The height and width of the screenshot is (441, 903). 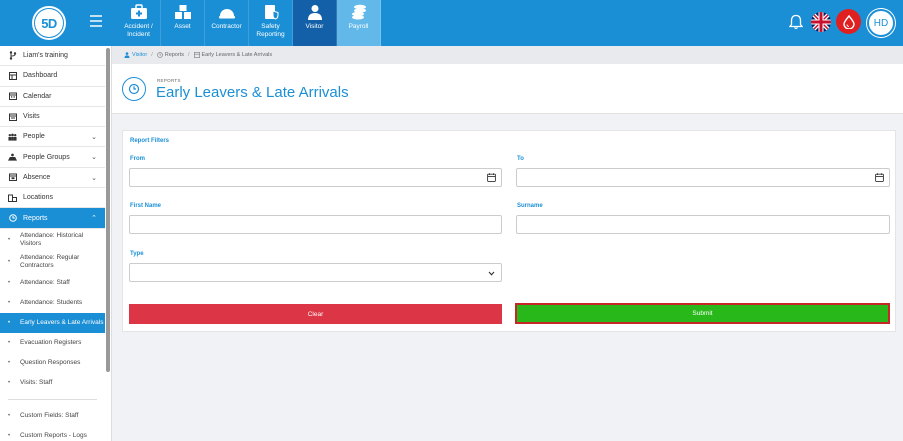 I want to click on sidebar-item-people: People ⌄, so click(x=52, y=137).